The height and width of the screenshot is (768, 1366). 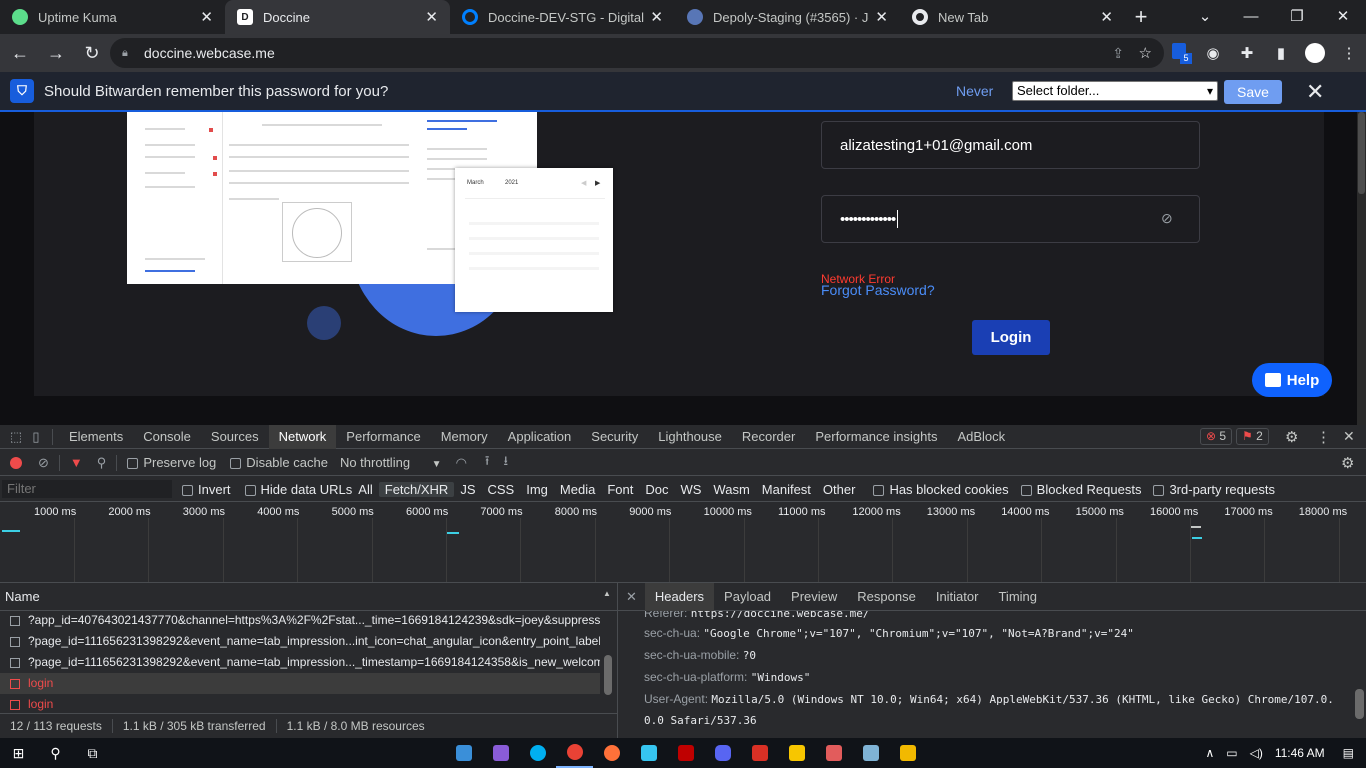 What do you see at coordinates (722, 753) in the screenshot?
I see `discord-icon` at bounding box center [722, 753].